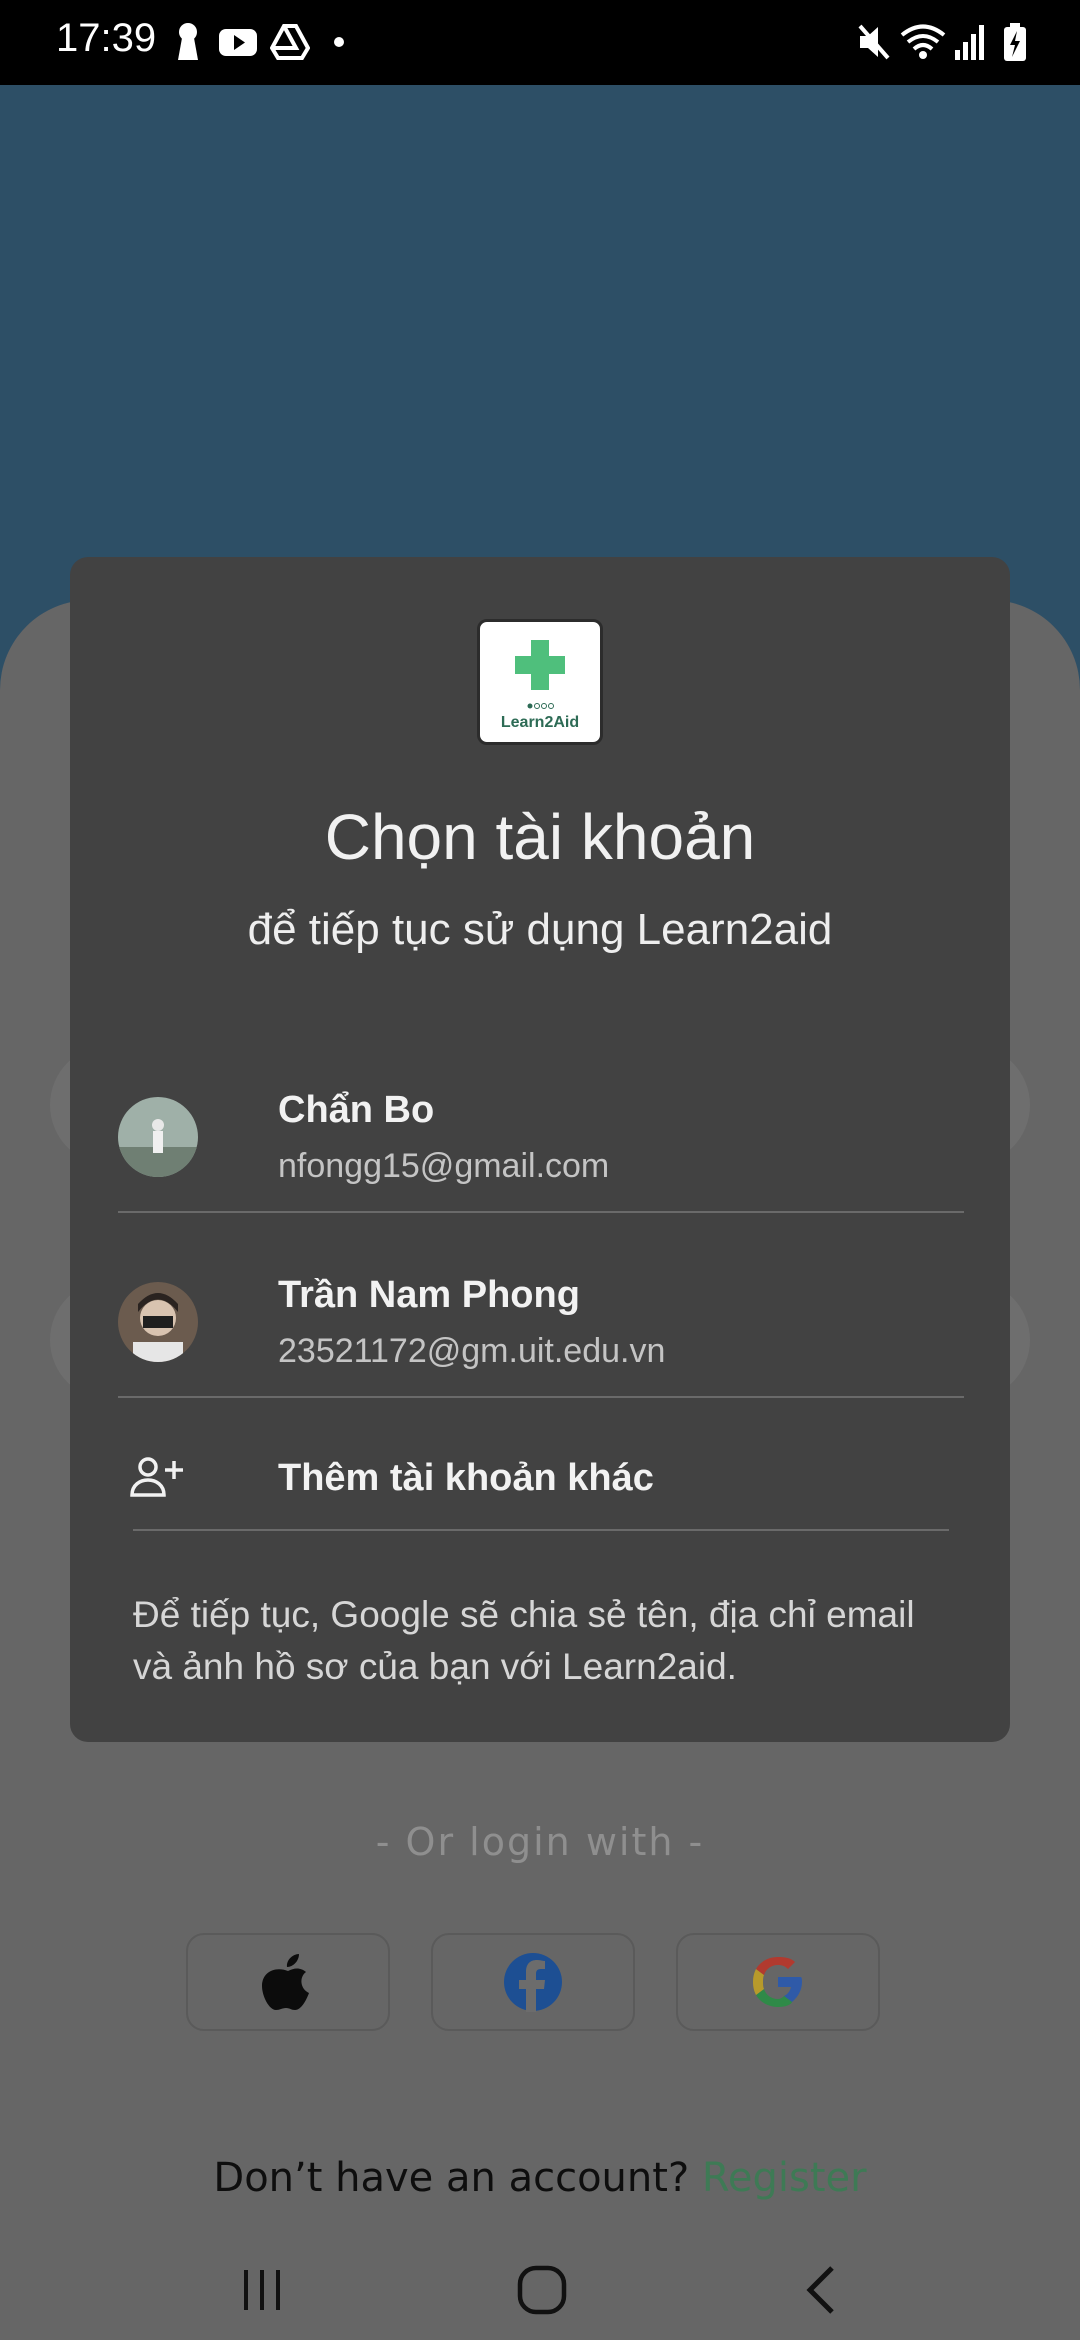  What do you see at coordinates (540, 722) in the screenshot?
I see `app-logo-text: Learn2Aid` at bounding box center [540, 722].